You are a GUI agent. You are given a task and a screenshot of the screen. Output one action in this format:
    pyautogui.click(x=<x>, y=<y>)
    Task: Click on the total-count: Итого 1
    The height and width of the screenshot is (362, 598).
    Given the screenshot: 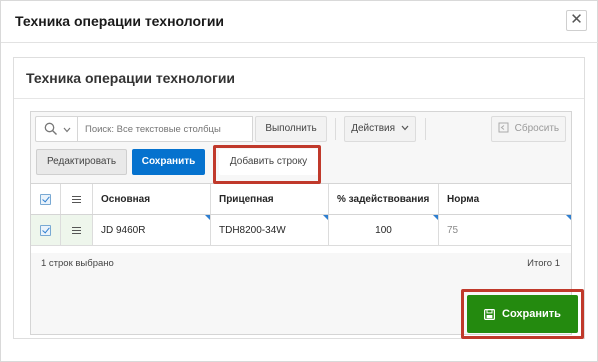 What is the action you would take?
    pyautogui.click(x=543, y=263)
    